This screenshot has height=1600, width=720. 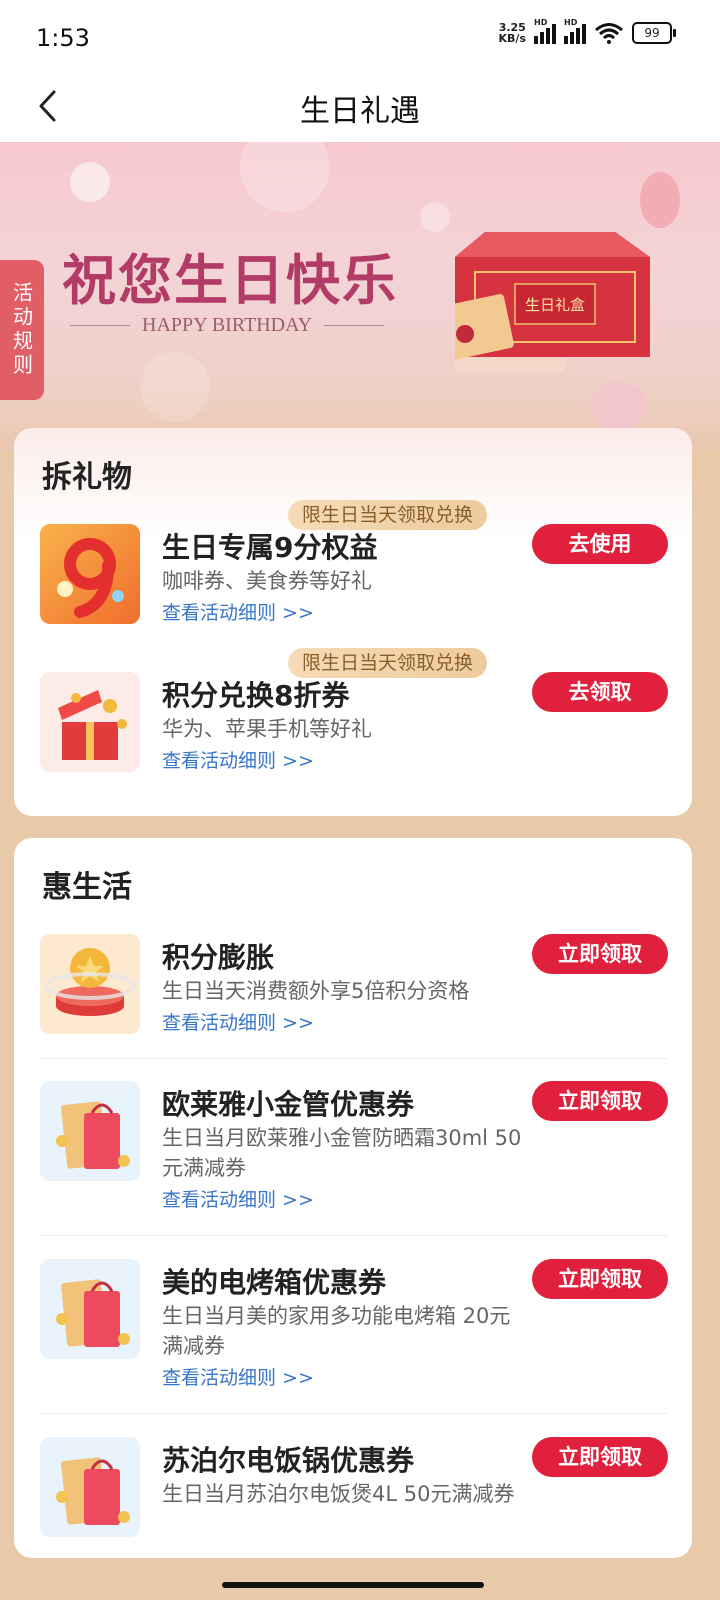 I want to click on list-item: 积分膨胀 生日当天消费额外享5倍积分资格 查看活动细则 >> 立即领取, so click(x=354, y=989).